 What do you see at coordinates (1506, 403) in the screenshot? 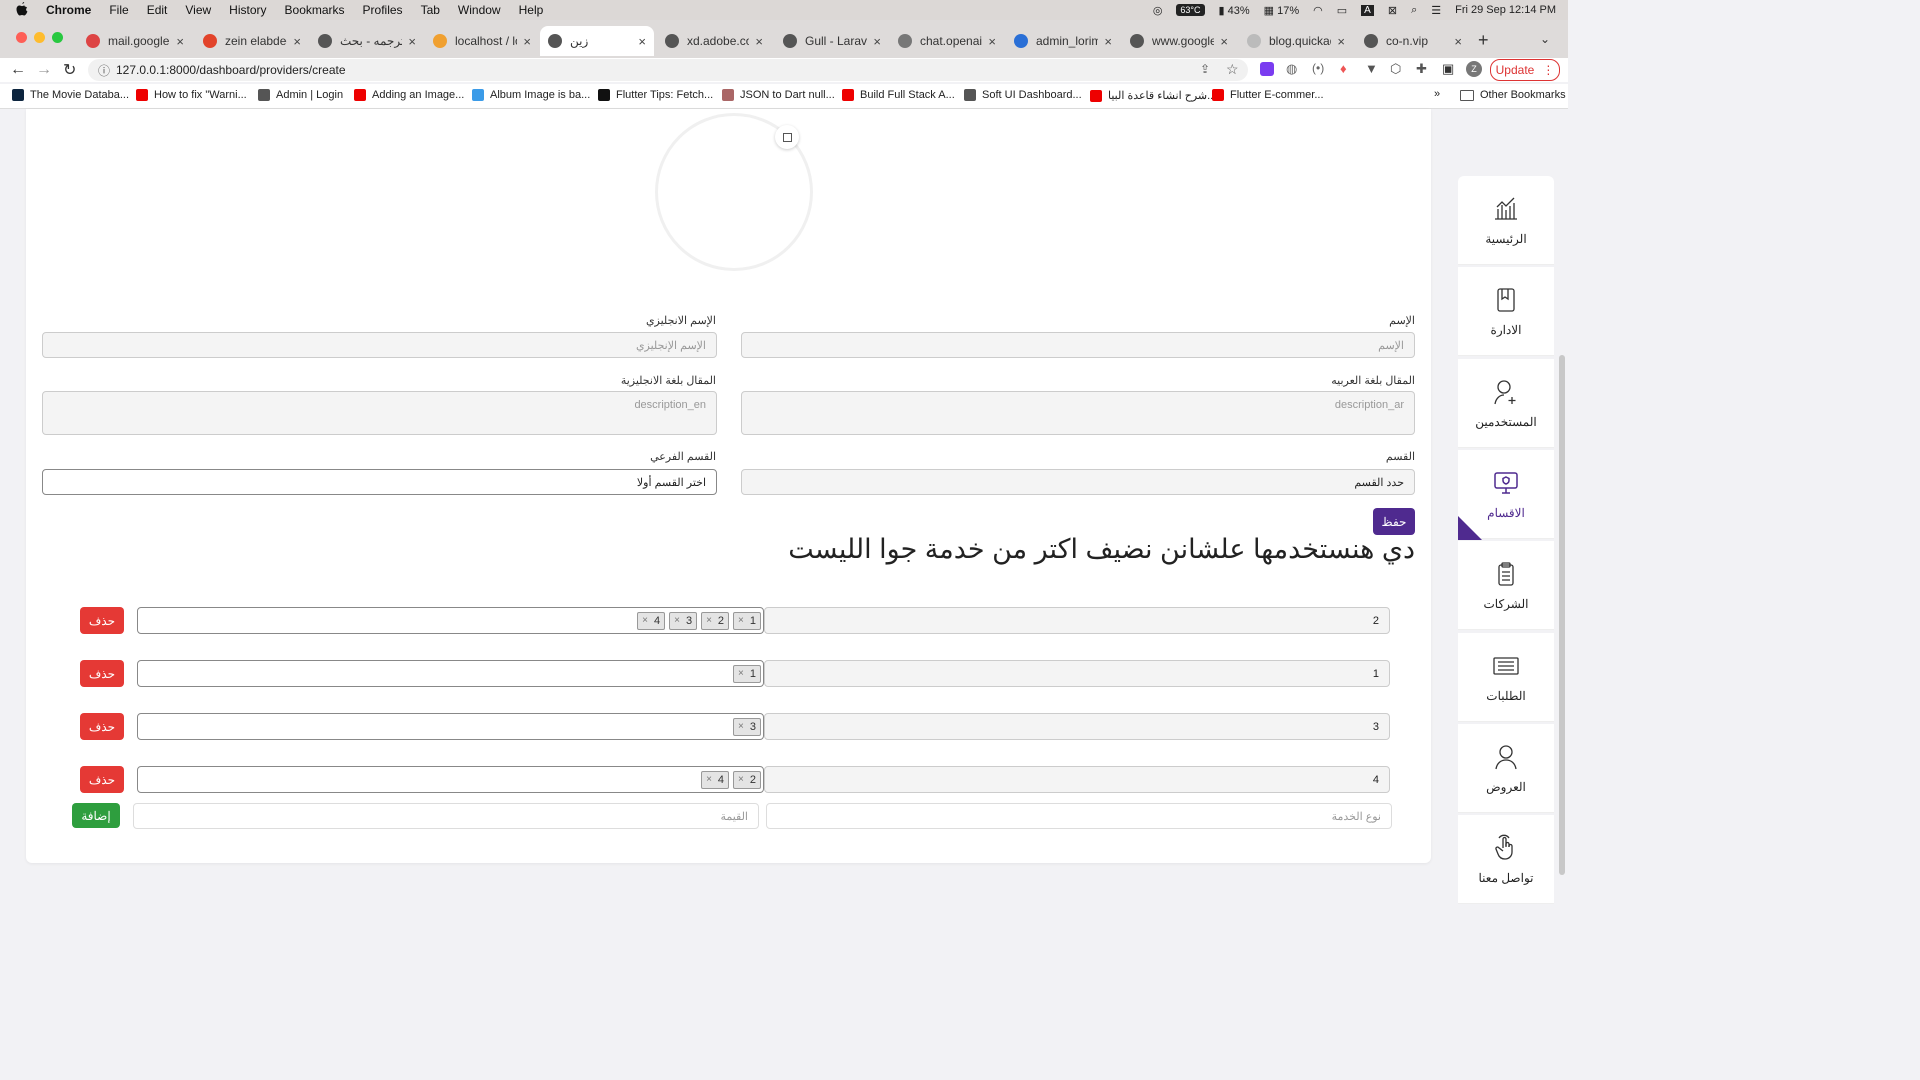
I see `sidebar-item-2: المستخدمين` at bounding box center [1506, 403].